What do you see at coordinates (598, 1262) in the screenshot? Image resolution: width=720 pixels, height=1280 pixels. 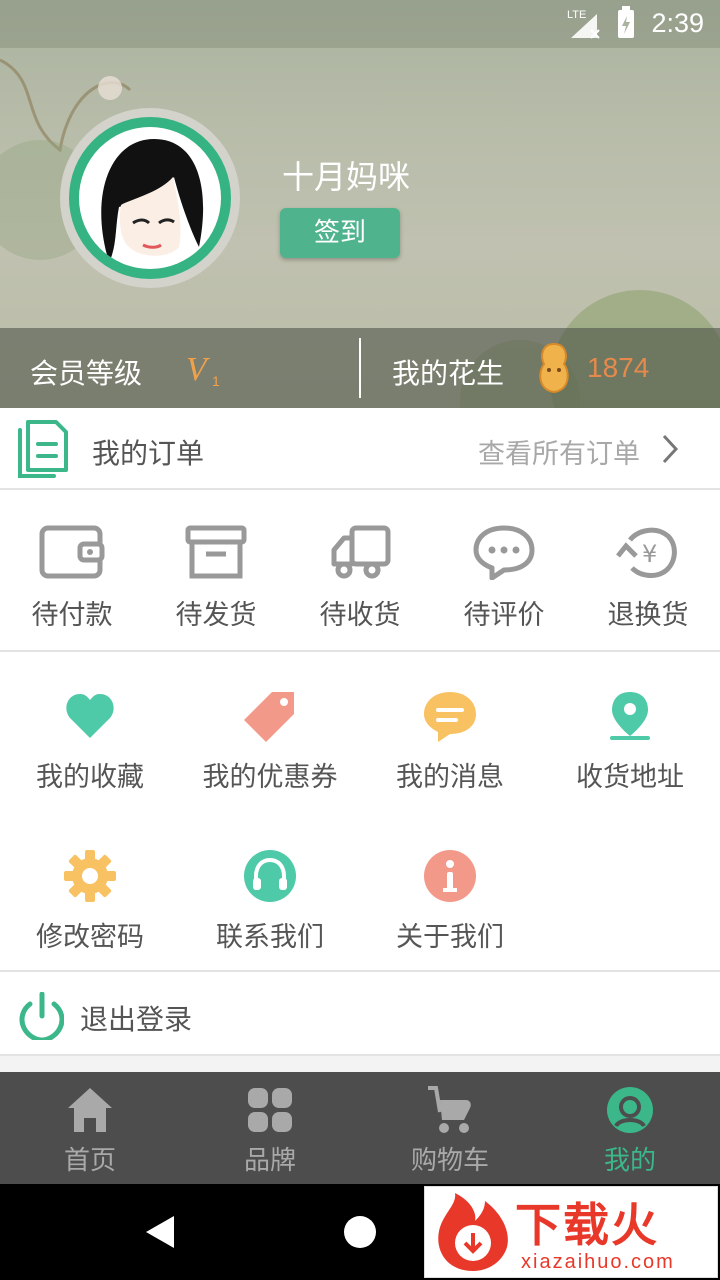 I see `watermark-url: xiazaihuo.com` at bounding box center [598, 1262].